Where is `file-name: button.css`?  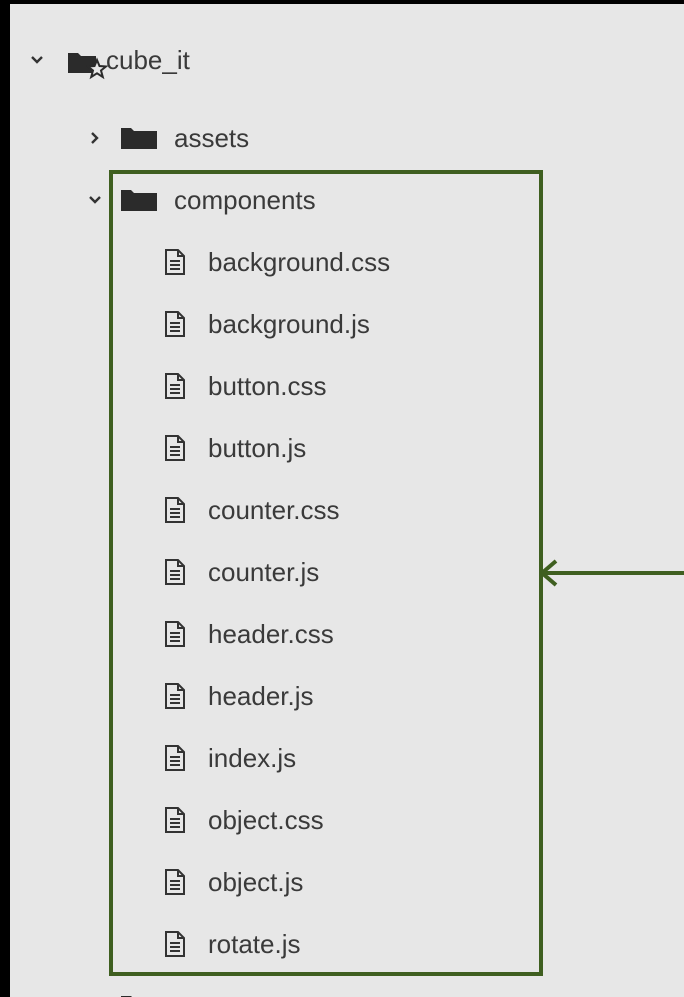
file-name: button.css is located at coordinates (267, 385).